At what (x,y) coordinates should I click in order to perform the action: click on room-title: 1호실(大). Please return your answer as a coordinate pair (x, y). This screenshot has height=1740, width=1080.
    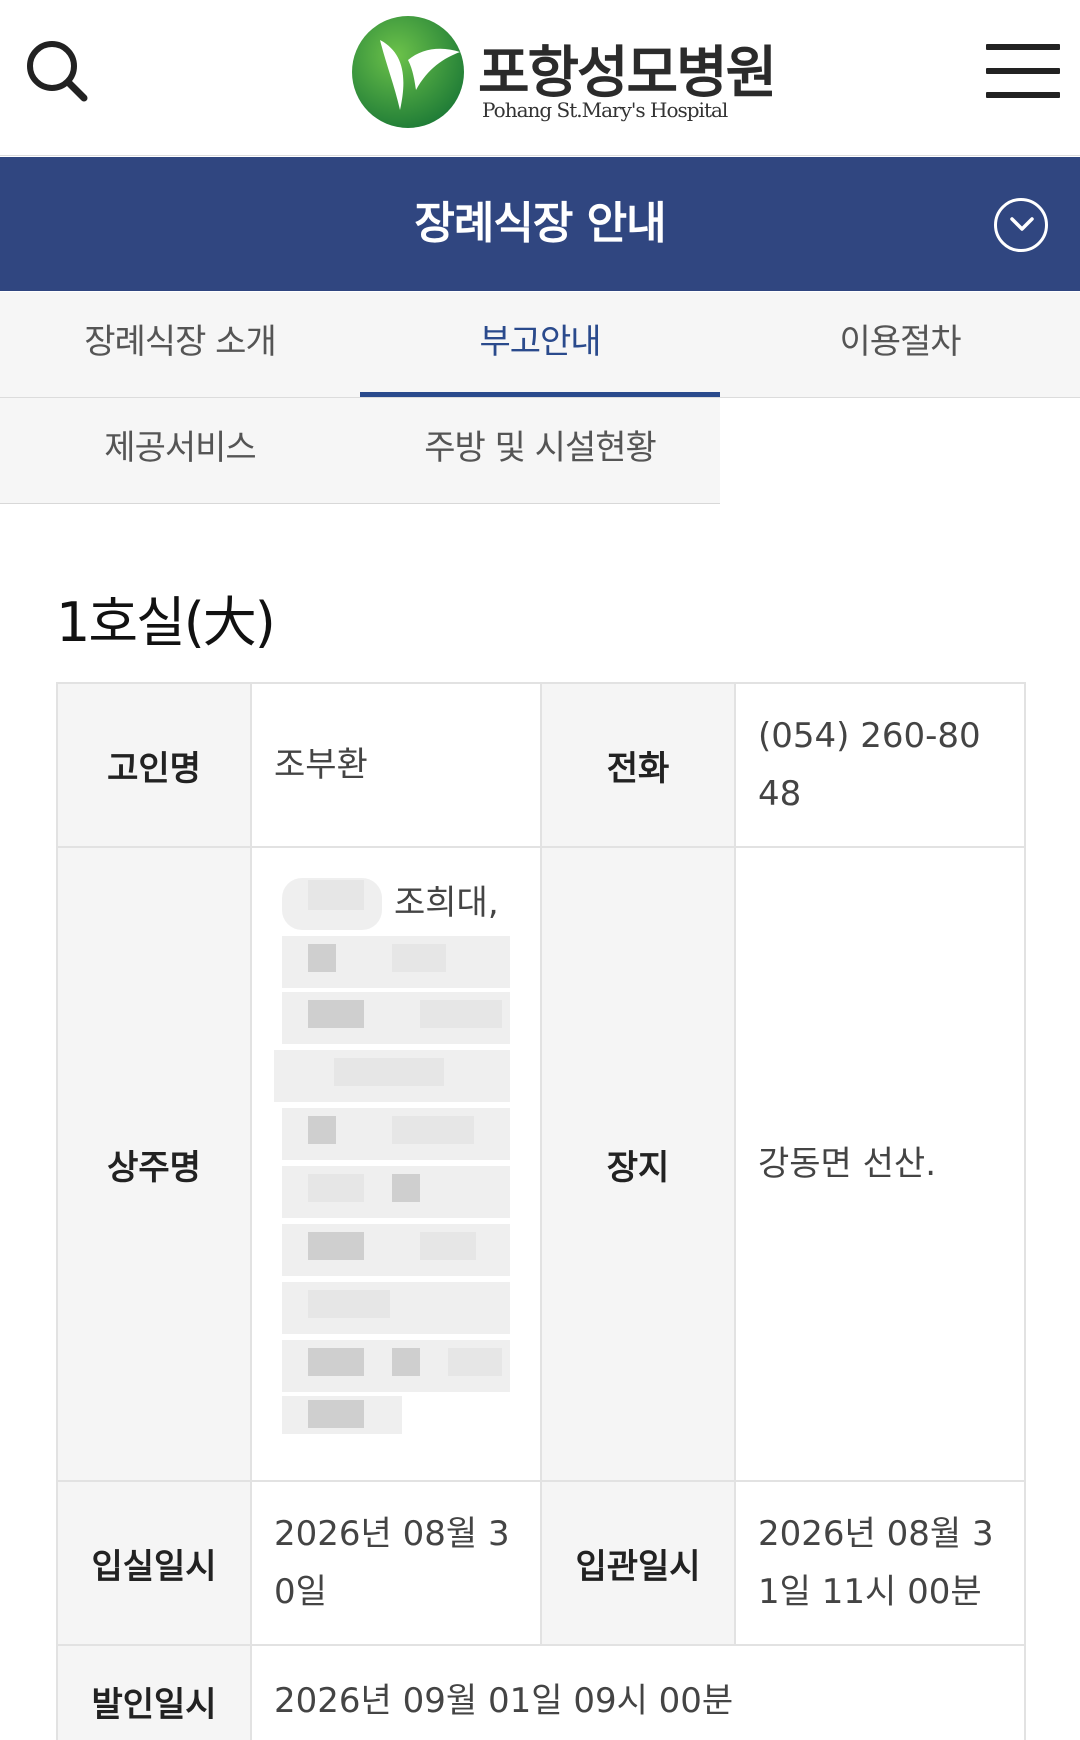
    Looking at the image, I should click on (166, 622).